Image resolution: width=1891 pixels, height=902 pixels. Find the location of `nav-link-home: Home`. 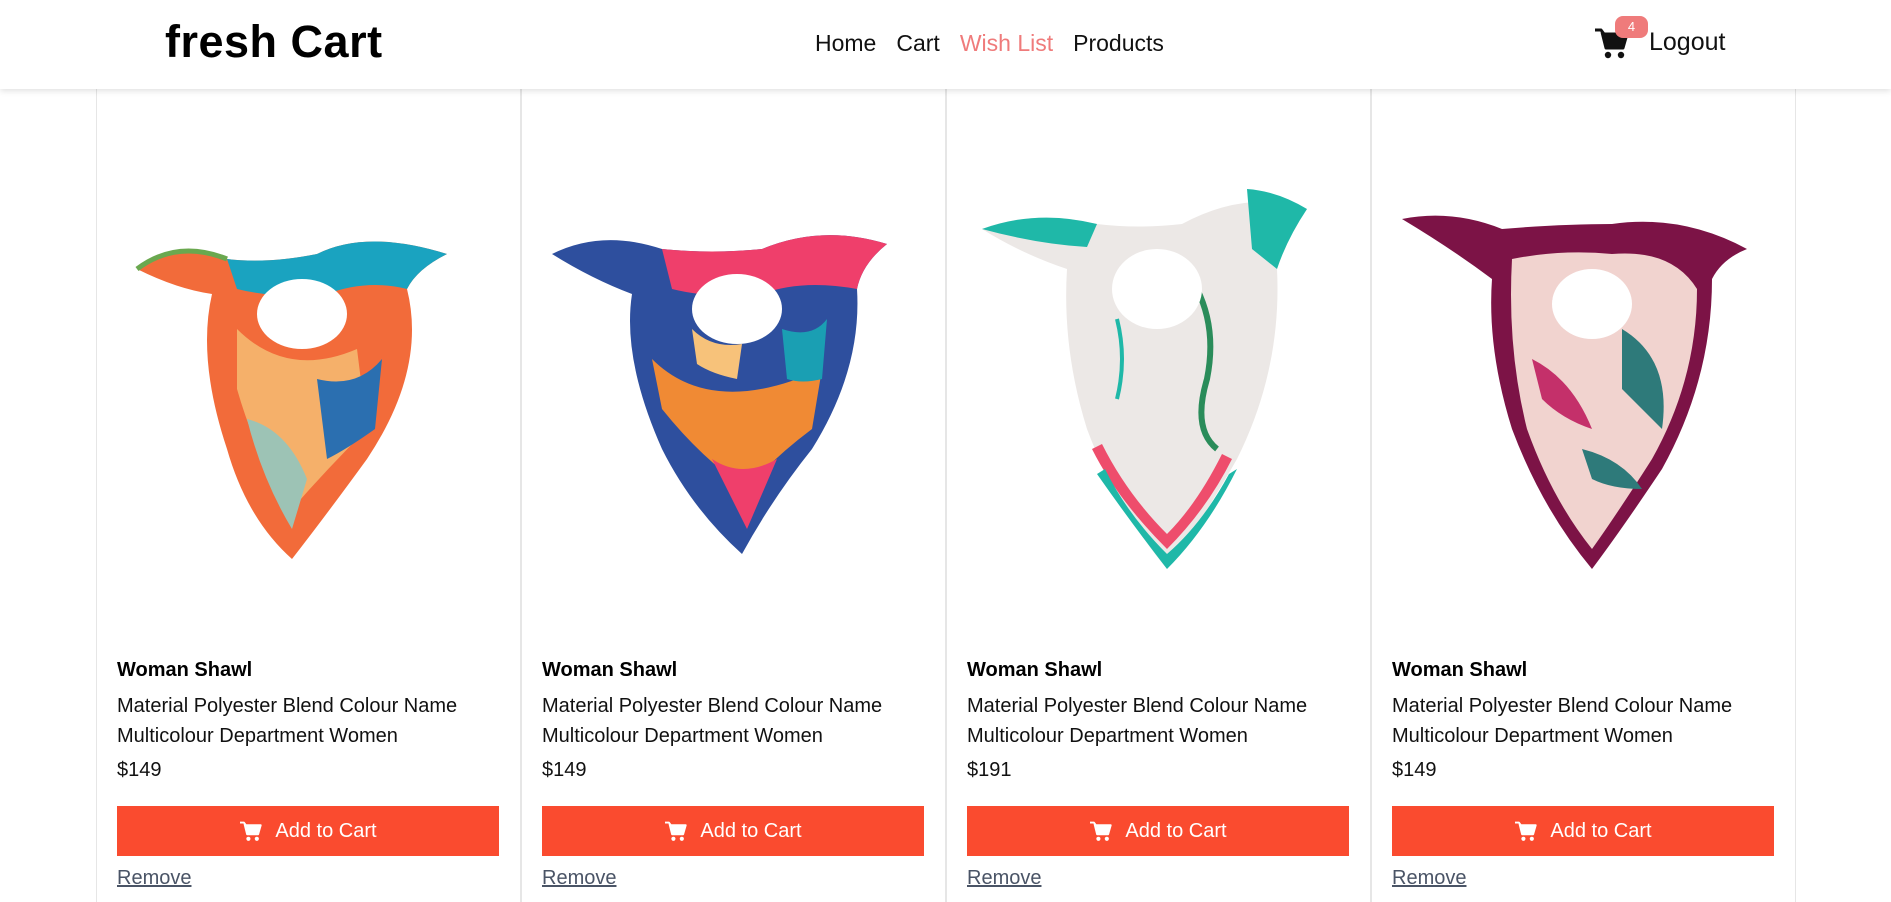

nav-link-home: Home is located at coordinates (845, 43).